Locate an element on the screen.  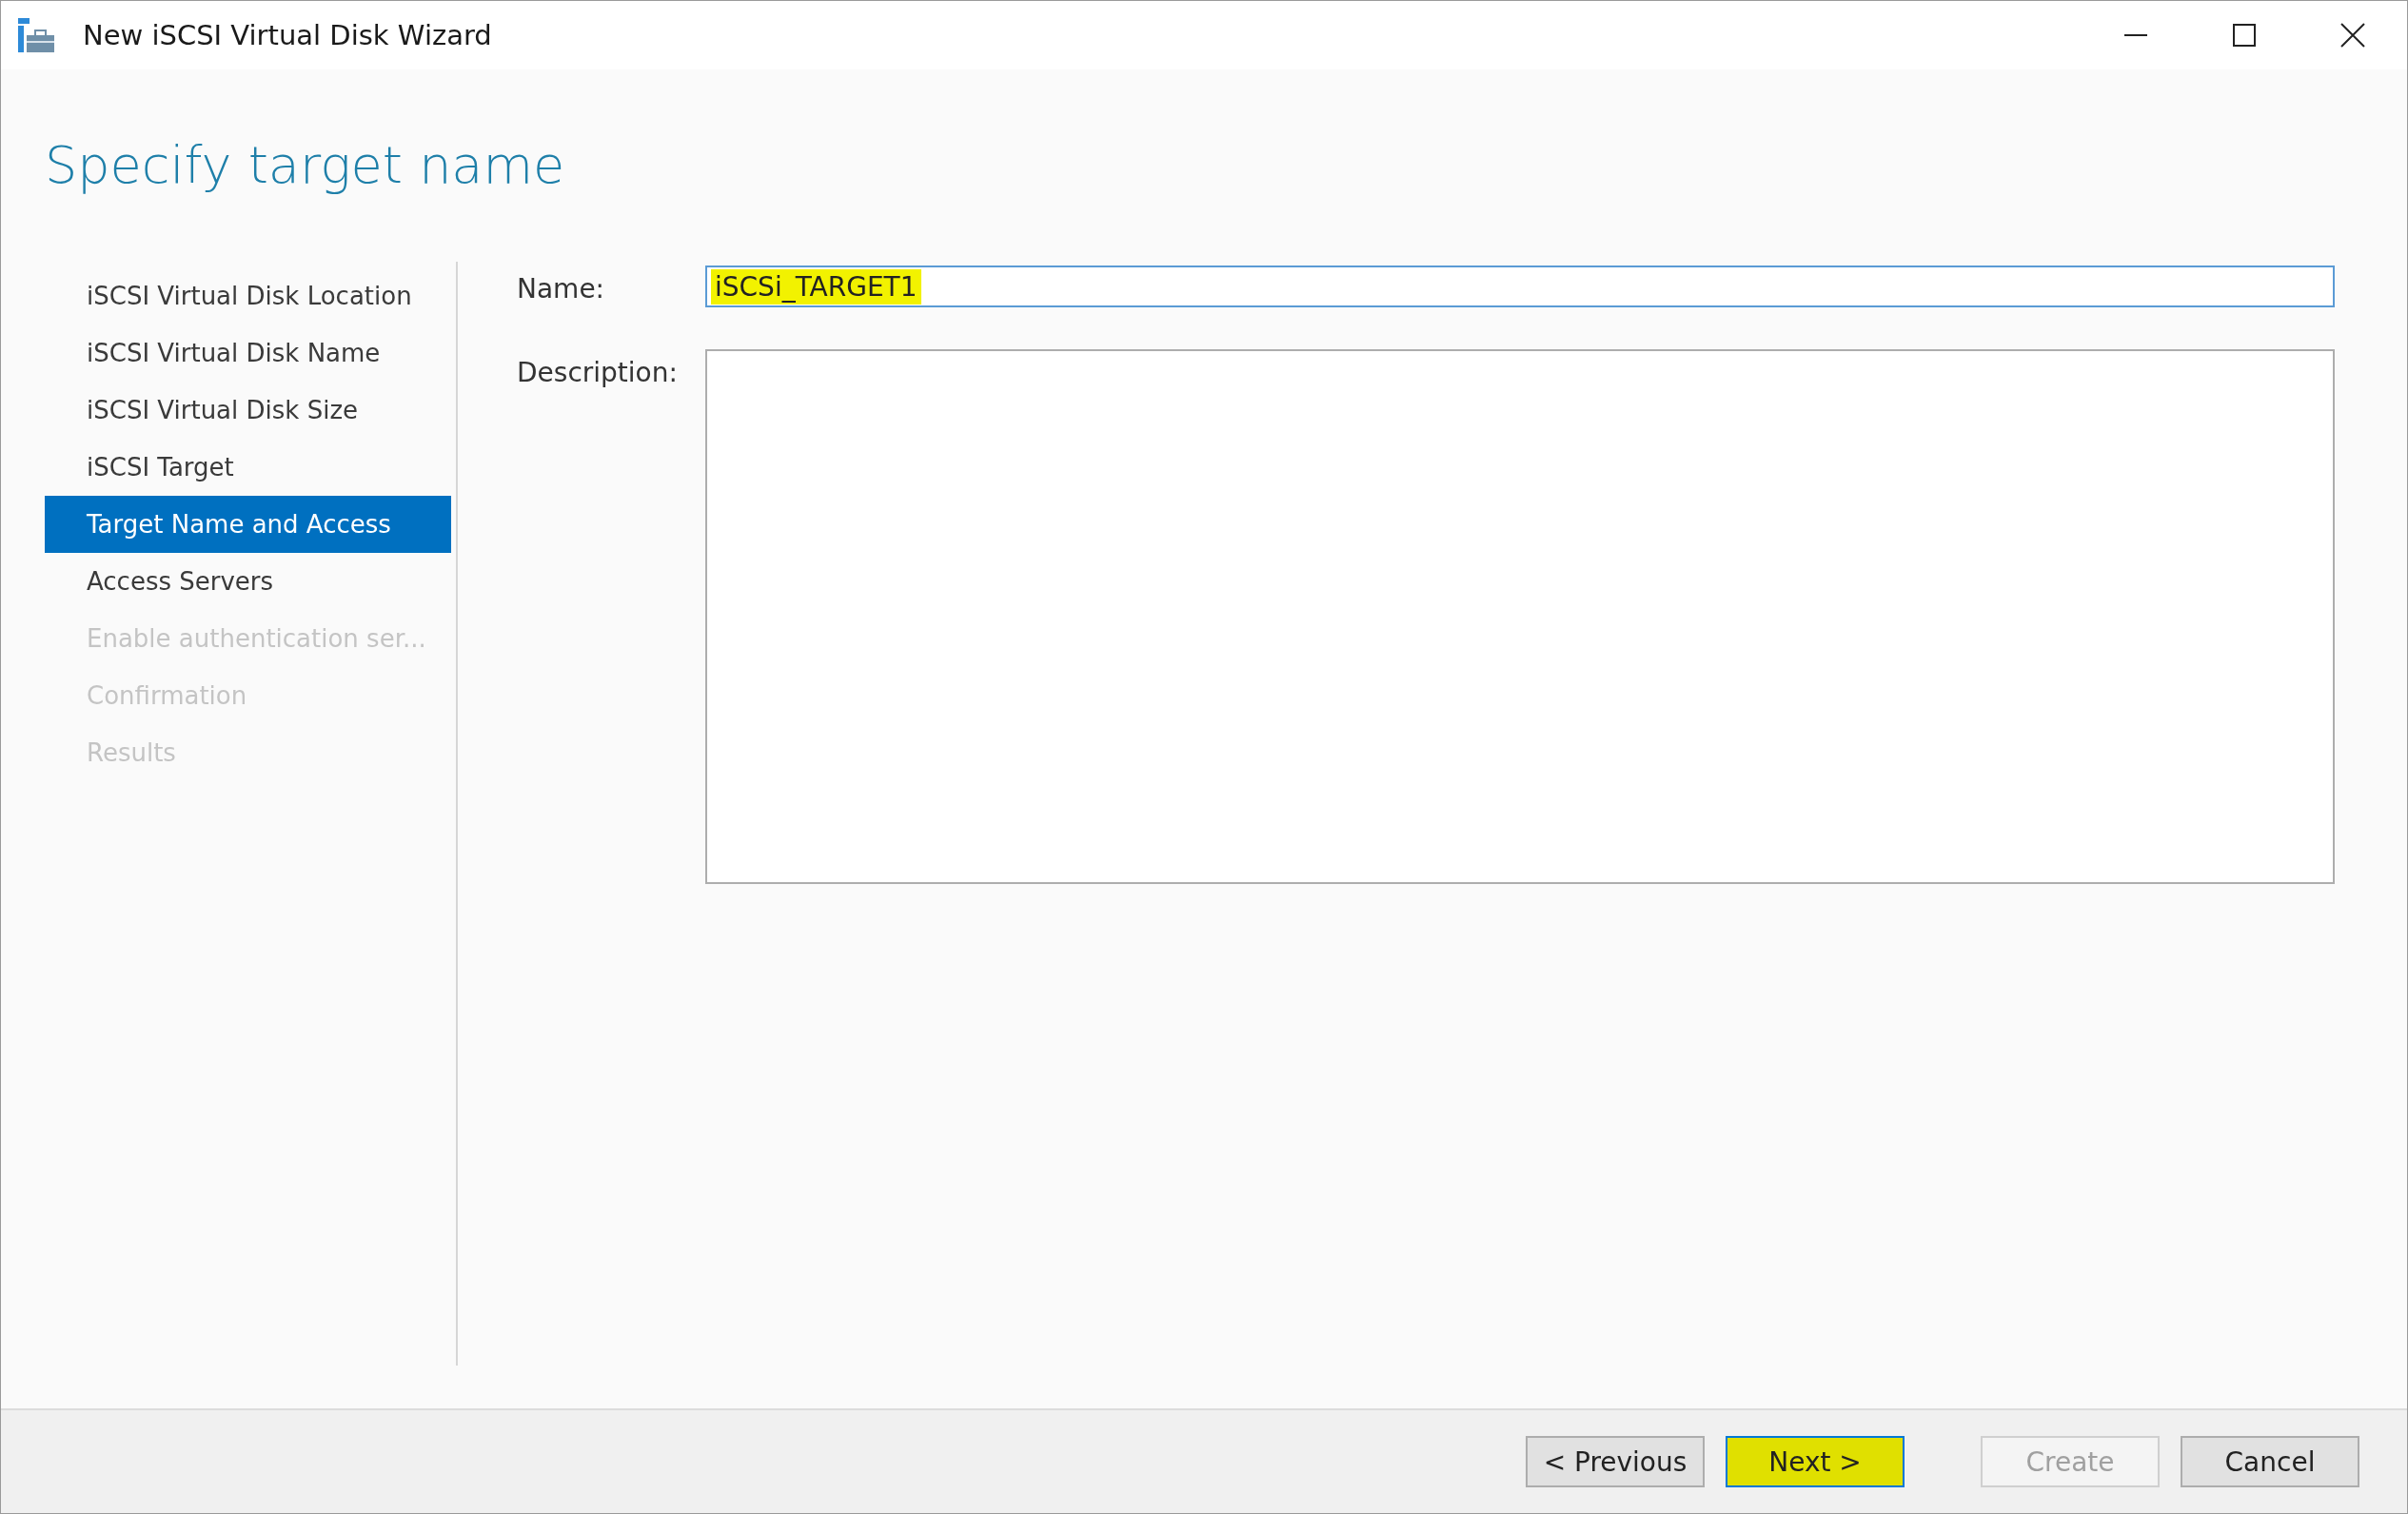
field-value: iSCSi_TARGET1 is located at coordinates (816, 286).